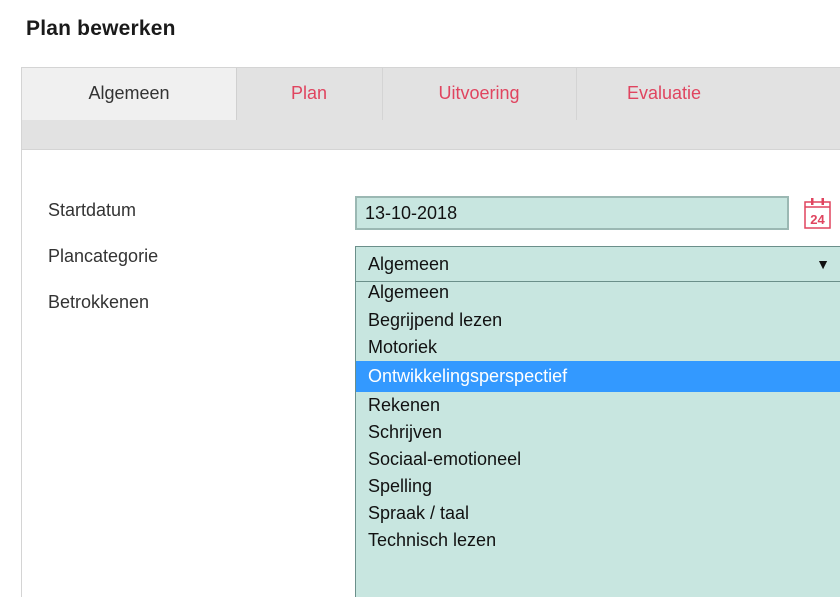 Image resolution: width=840 pixels, height=597 pixels. I want to click on dropdown-option: Technisch lezen, so click(598, 540).